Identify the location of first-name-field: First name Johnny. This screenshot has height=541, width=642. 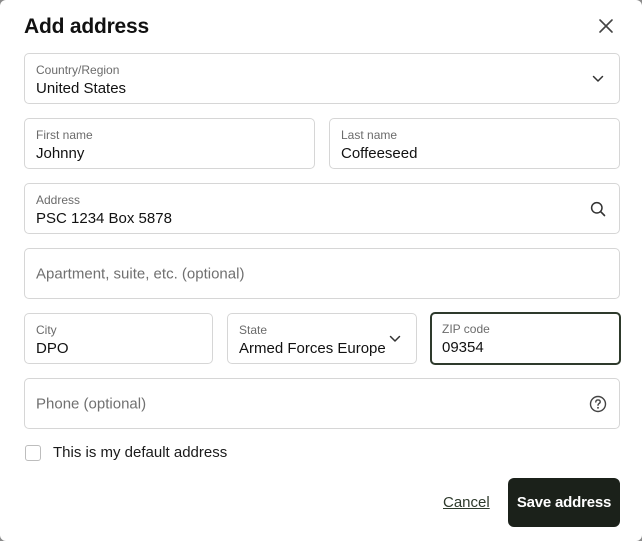
(169, 143).